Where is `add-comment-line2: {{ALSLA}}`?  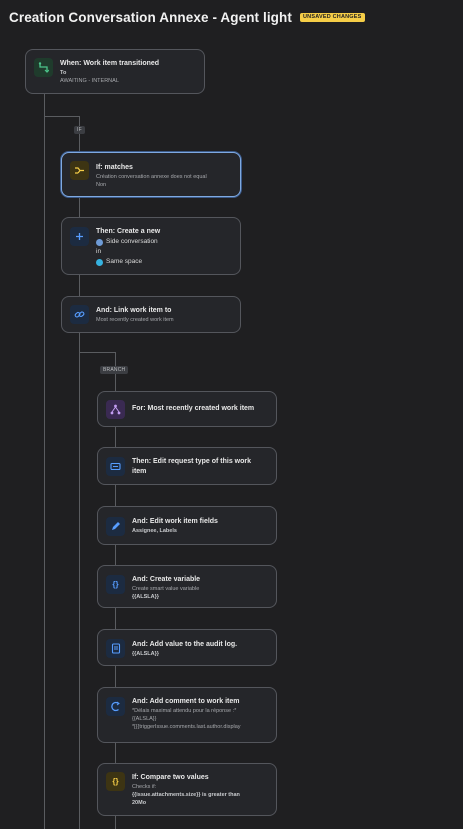
add-comment-line2: {{ALSLA}} is located at coordinates (144, 719).